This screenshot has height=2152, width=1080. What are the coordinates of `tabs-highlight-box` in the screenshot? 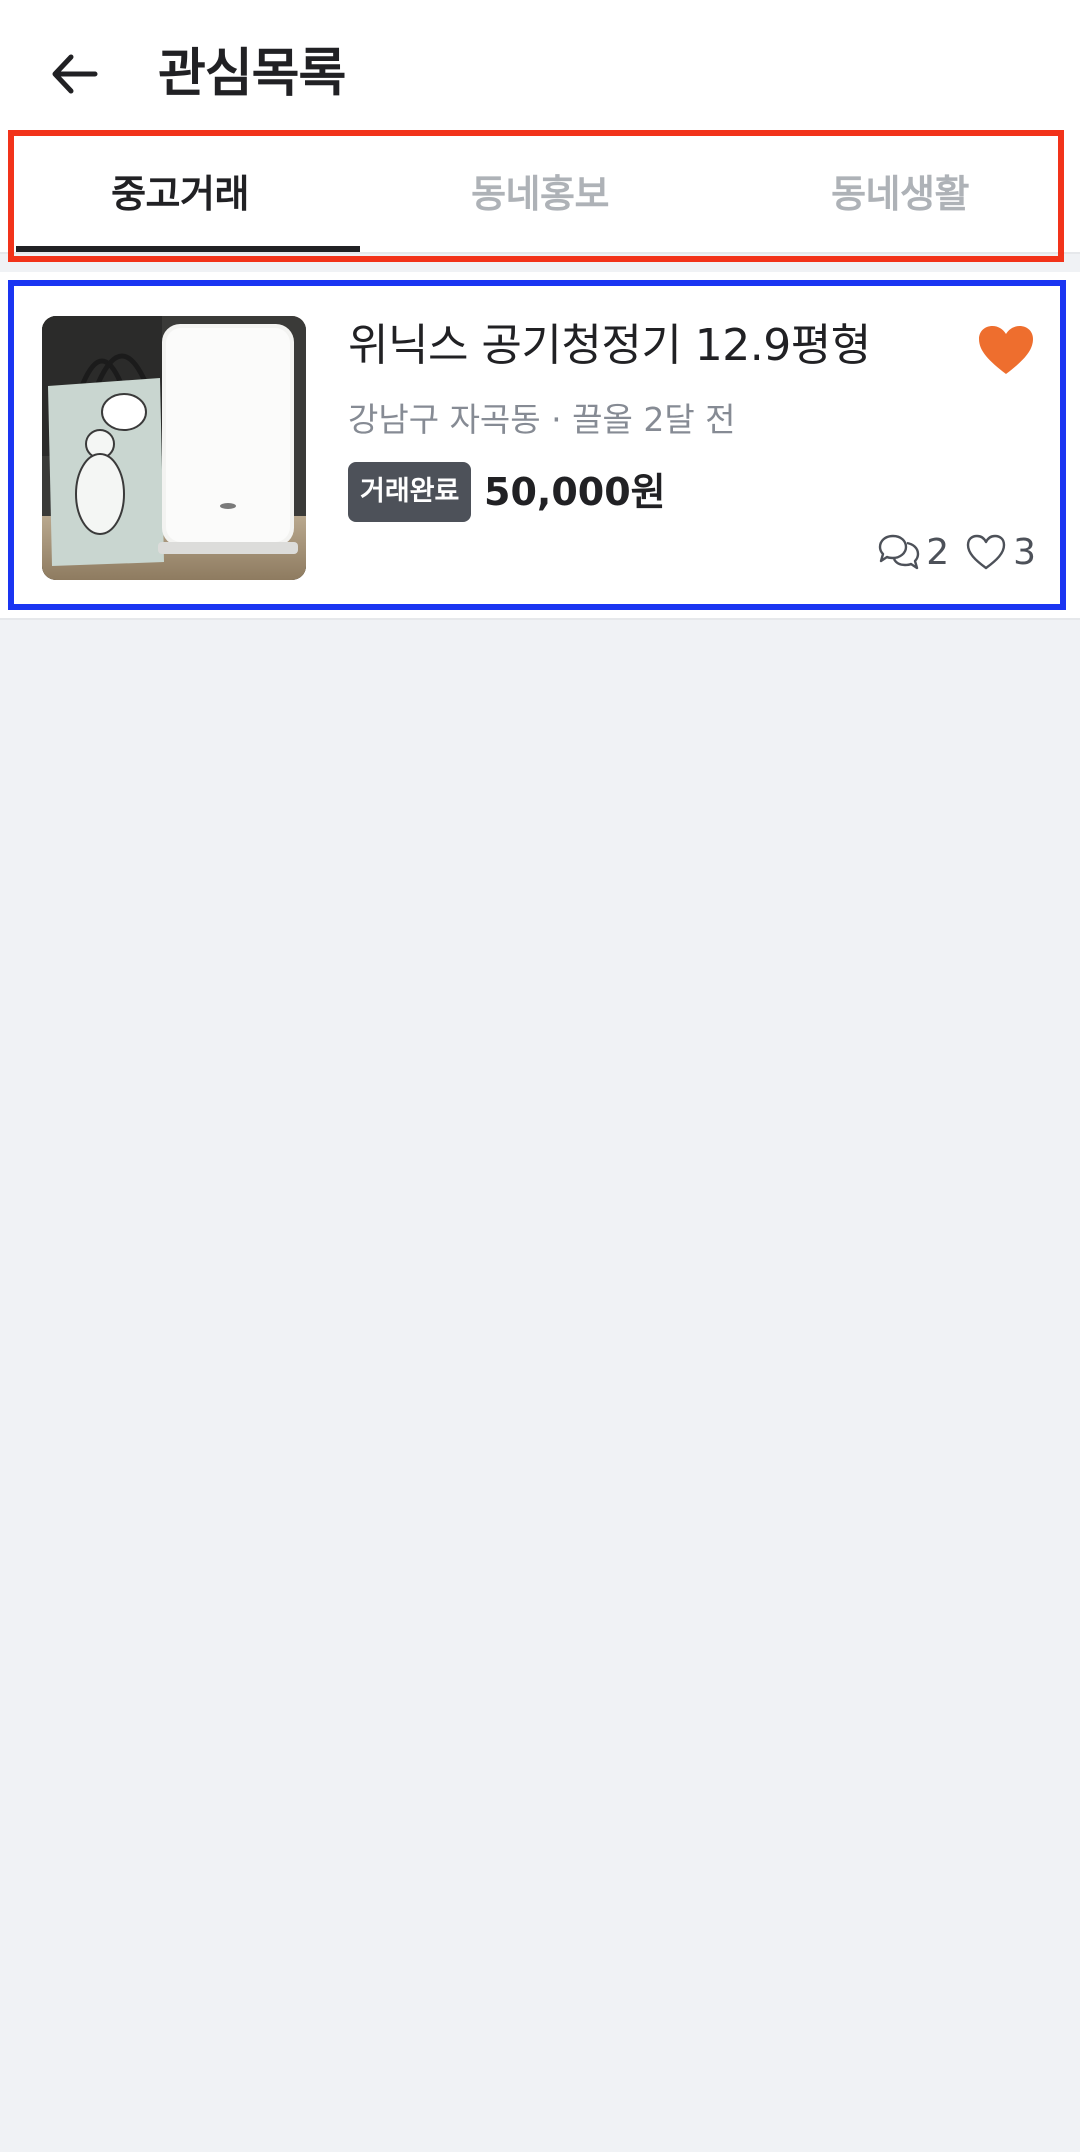 It's located at (536, 196).